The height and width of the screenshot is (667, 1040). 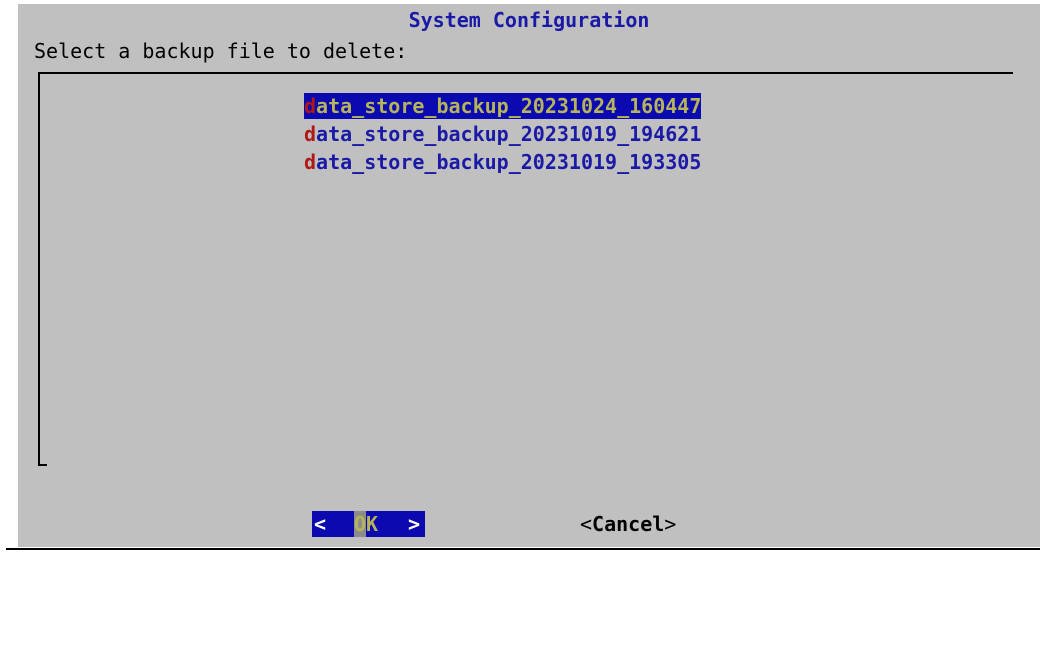 I want to click on cancel-button-close: >, so click(x=670, y=524).